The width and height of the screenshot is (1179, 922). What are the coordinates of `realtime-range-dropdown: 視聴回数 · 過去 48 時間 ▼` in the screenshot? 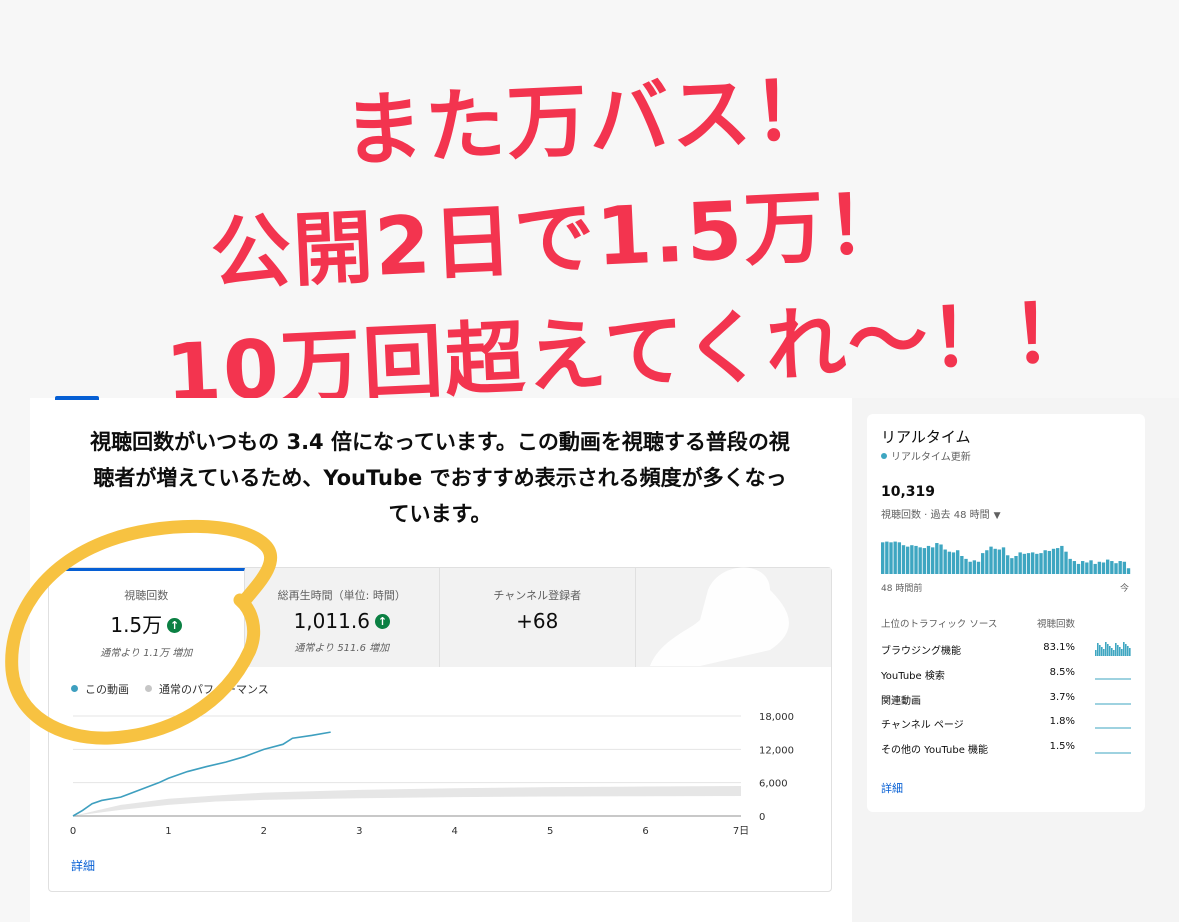 It's located at (941, 513).